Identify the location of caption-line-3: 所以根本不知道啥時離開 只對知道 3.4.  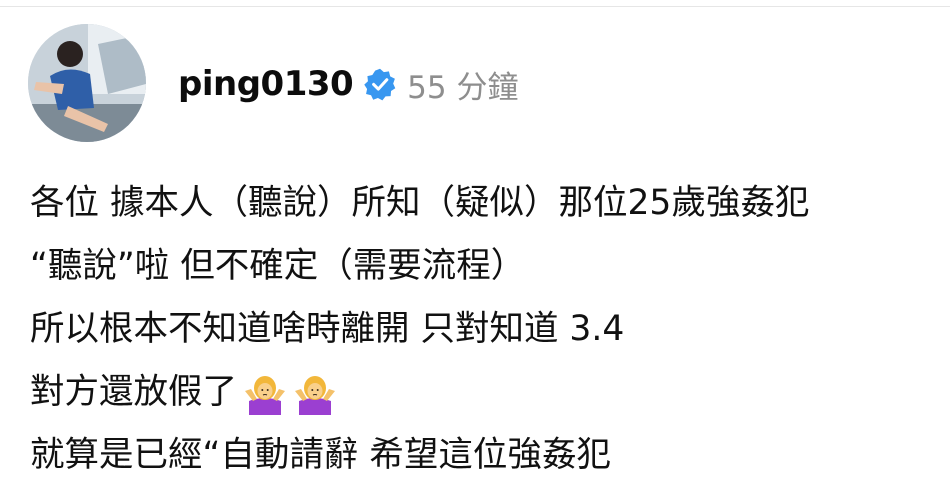
(482, 329).